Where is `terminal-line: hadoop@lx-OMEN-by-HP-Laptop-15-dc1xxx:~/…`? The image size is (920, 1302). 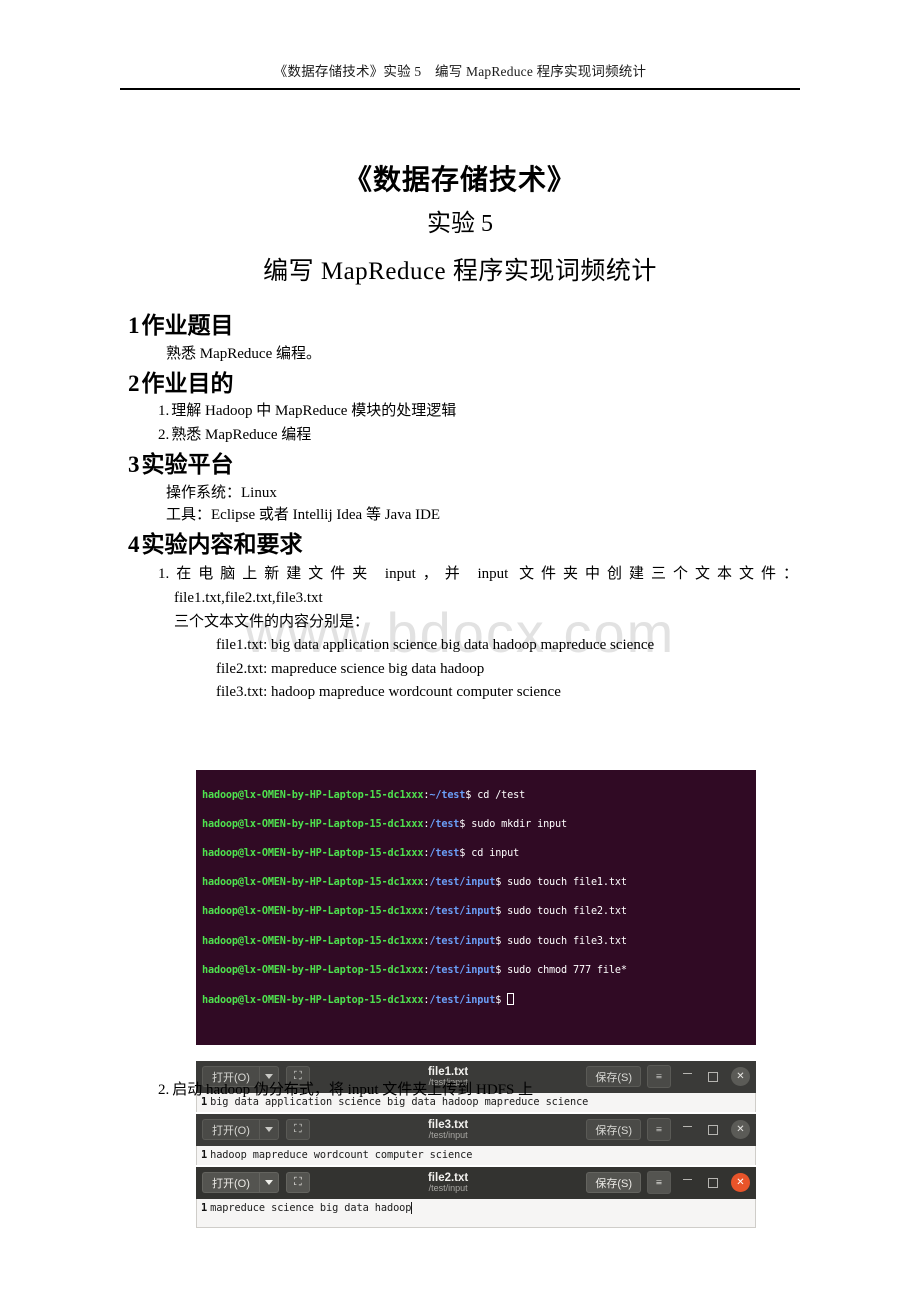
terminal-line: hadoop@lx-OMEN-by-HP-Laptop-15-dc1xxx:~/… is located at coordinates (476, 796).